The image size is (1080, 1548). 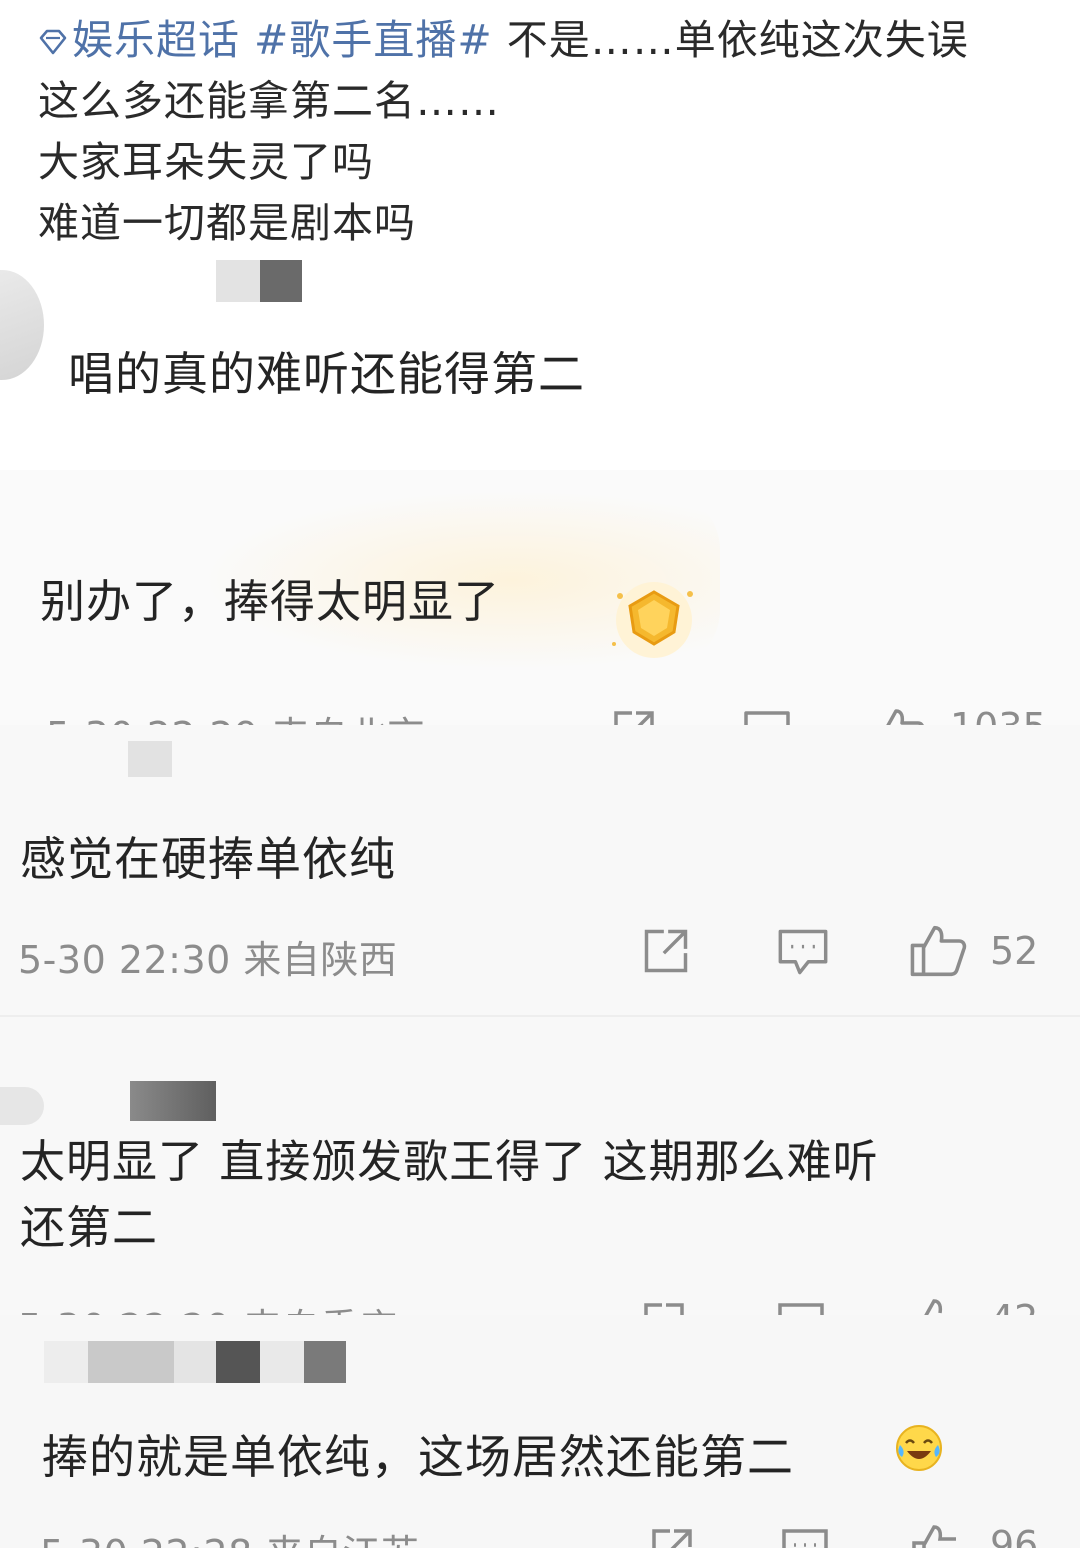 I want to click on like-count: 96, so click(x=1014, y=1535).